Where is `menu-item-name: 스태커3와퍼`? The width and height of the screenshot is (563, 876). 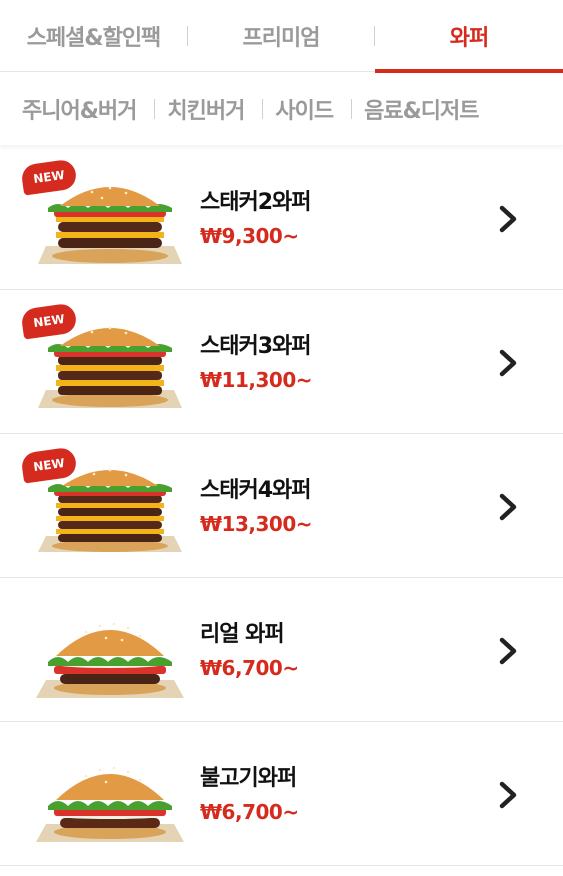
menu-item-name: 스태커3와퍼 is located at coordinates (256, 346).